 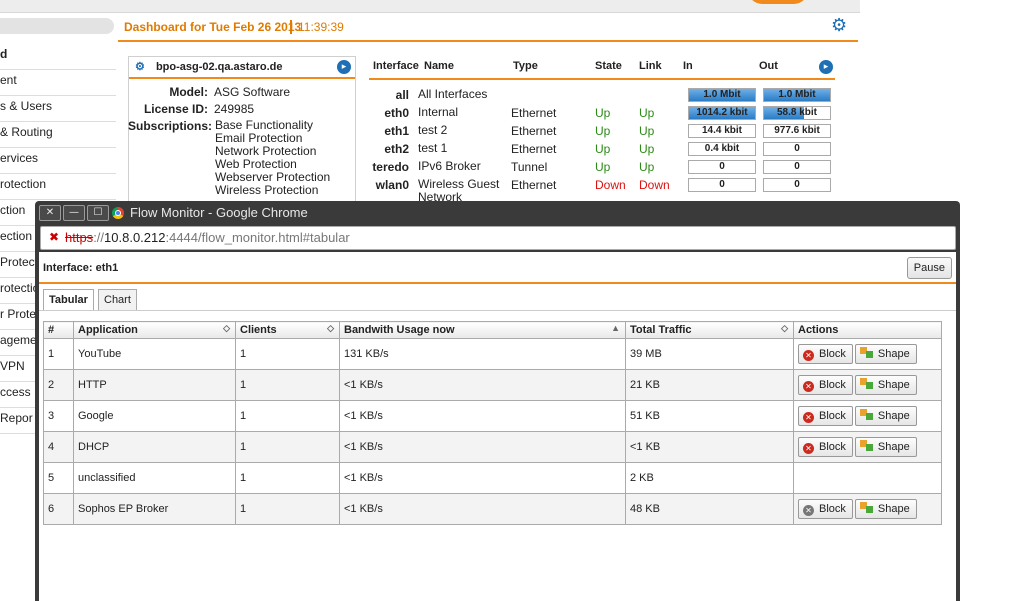 I want to click on url-path: :4444/flow_monitor.html#tabular, so click(x=257, y=237).